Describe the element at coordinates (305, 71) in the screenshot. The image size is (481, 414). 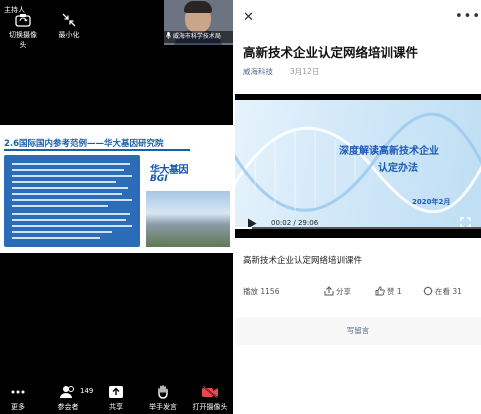
I see `article-date: 3月12日` at that location.